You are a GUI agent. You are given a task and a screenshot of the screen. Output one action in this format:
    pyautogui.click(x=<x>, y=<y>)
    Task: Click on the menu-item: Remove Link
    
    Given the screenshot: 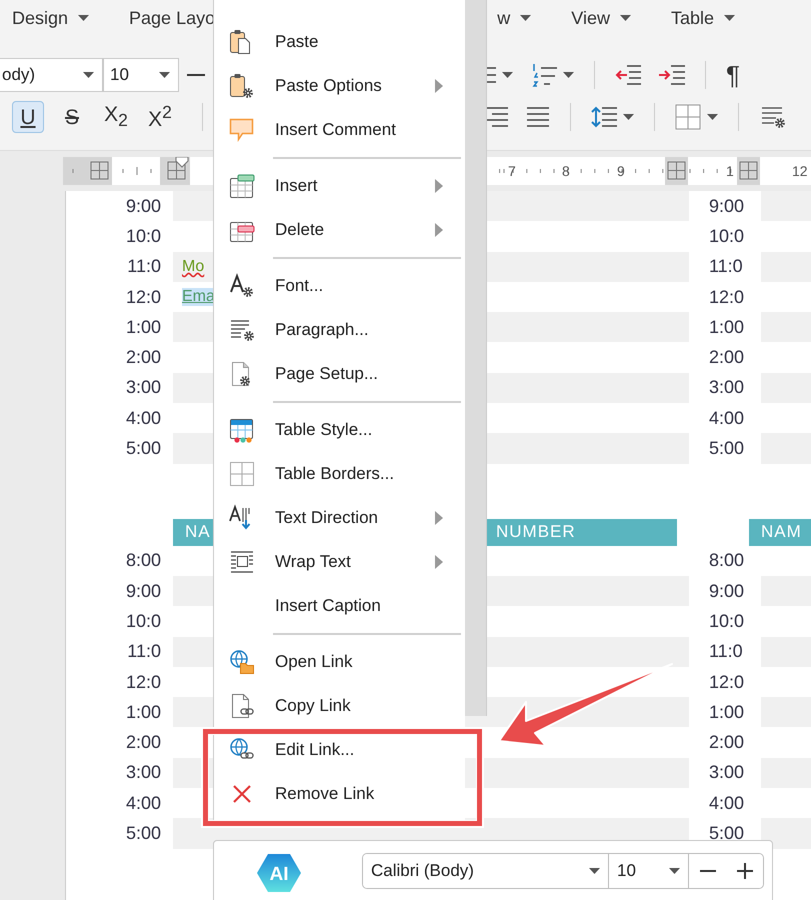 What is the action you would take?
    pyautogui.click(x=339, y=794)
    